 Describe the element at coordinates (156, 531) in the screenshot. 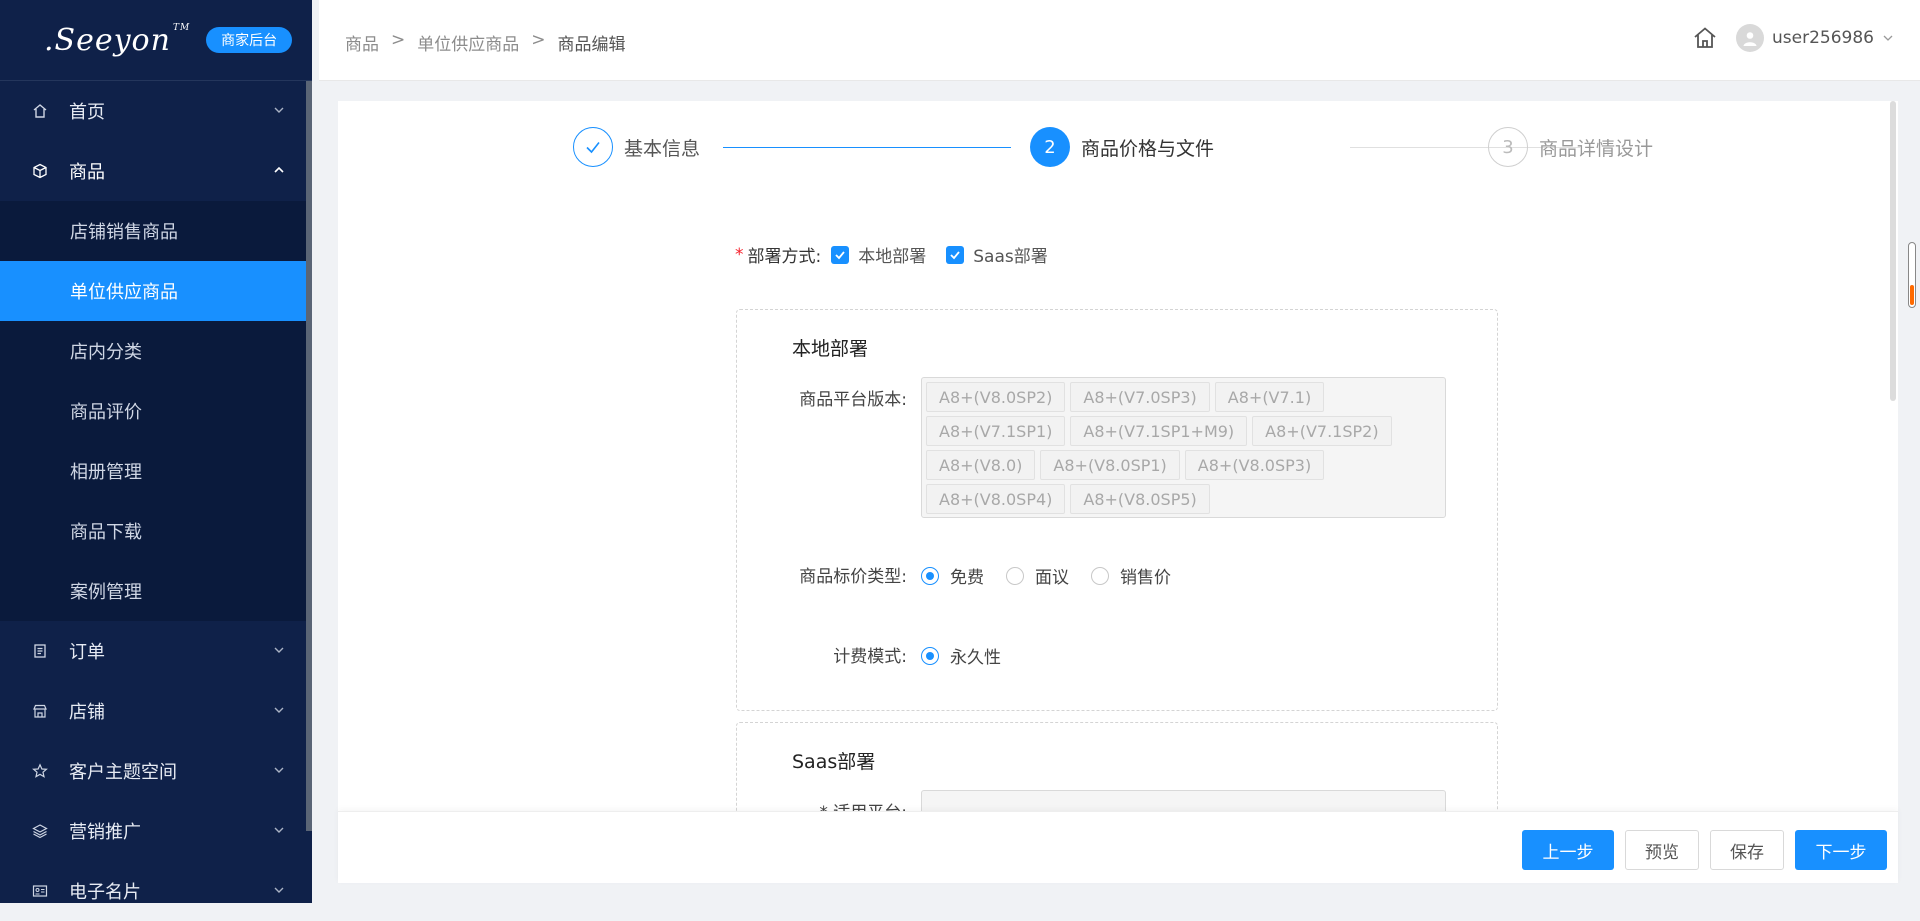

I see `sidebar-subitem-download: 商品下载` at that location.